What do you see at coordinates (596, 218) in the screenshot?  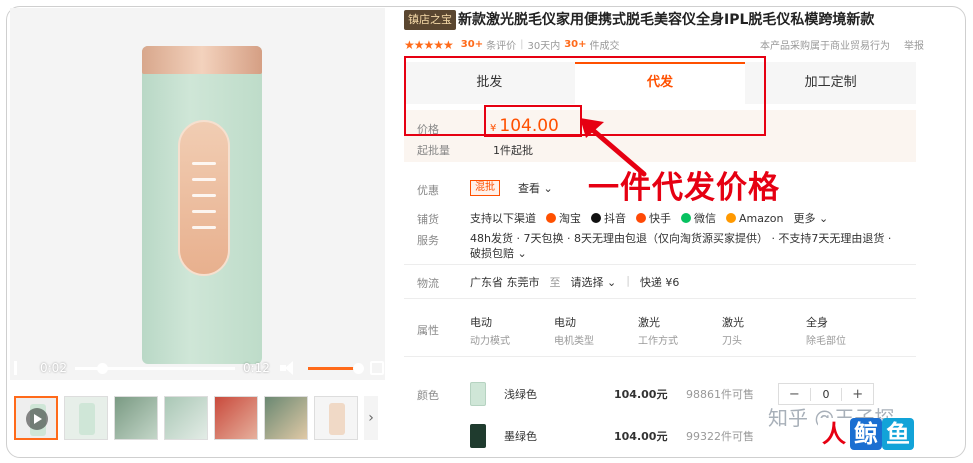 I see `douyin-icon` at bounding box center [596, 218].